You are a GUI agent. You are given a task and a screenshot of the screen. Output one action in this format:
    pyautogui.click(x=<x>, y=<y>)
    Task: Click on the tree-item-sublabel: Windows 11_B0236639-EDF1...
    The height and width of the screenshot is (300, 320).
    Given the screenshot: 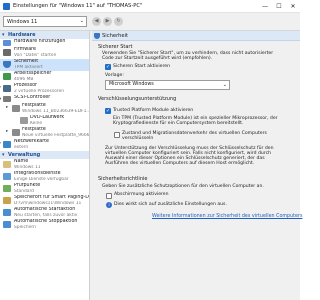 What is the action you would take?
    pyautogui.click(x=55, y=111)
    